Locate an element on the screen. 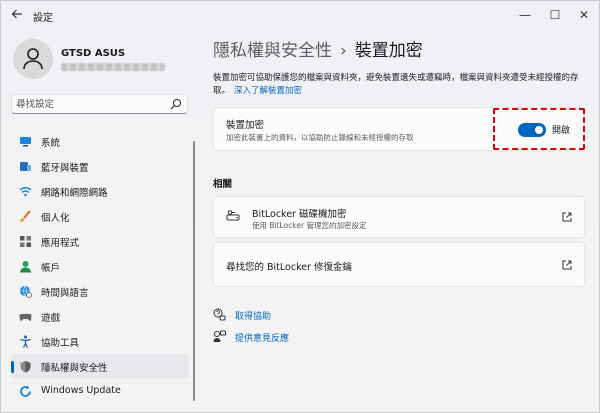 Image resolution: width=600 pixels, height=413 pixels. page-title: 裝置加密 is located at coordinates (388, 51).